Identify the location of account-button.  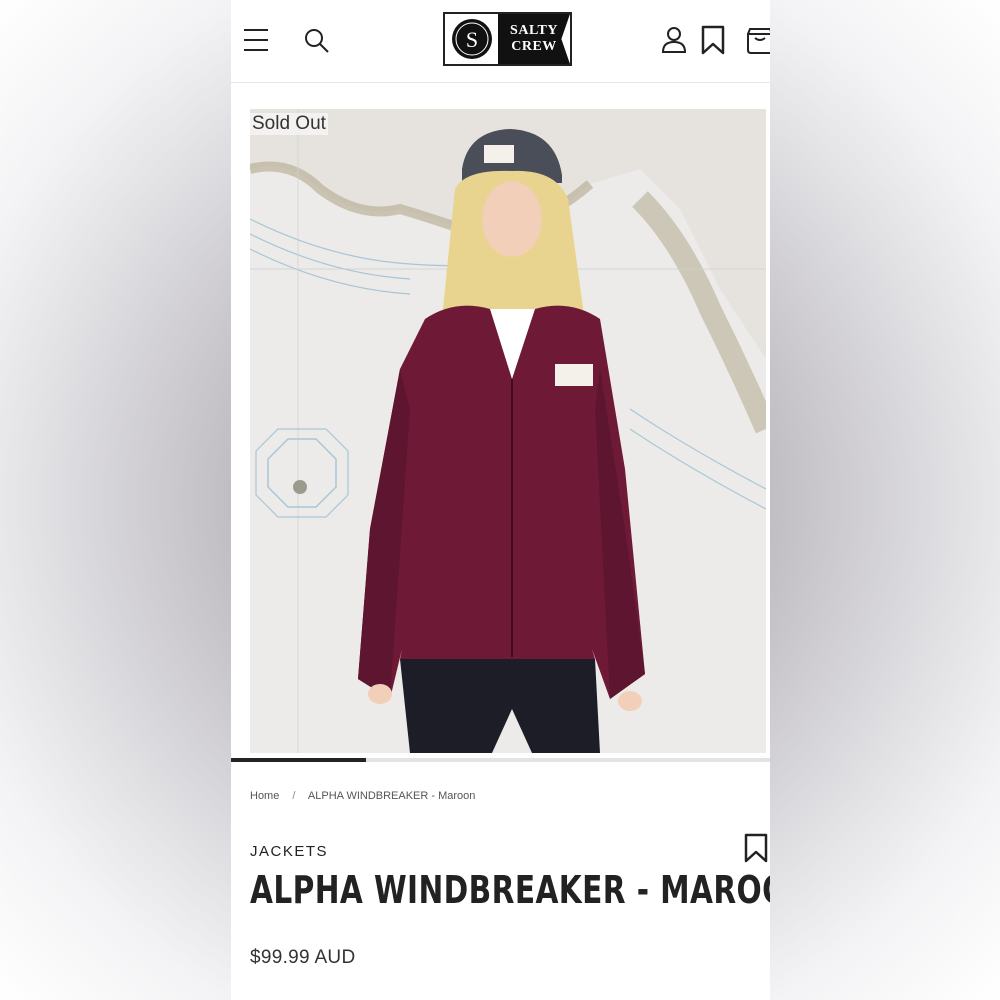
(674, 40).